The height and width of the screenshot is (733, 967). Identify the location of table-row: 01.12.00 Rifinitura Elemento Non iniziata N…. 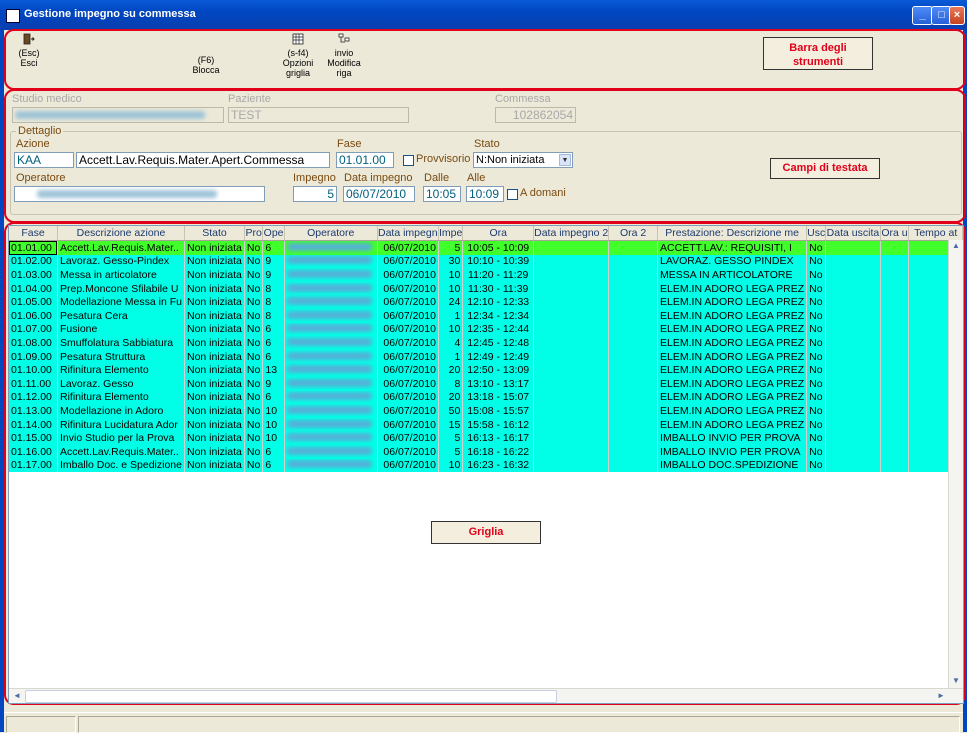
(486, 397).